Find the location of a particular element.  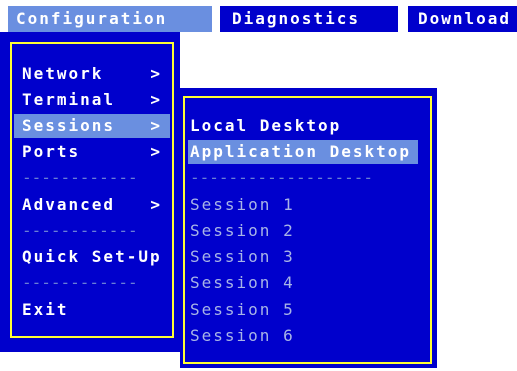

submenu-item-session-5: Session 5 is located at coordinates (303, 310).